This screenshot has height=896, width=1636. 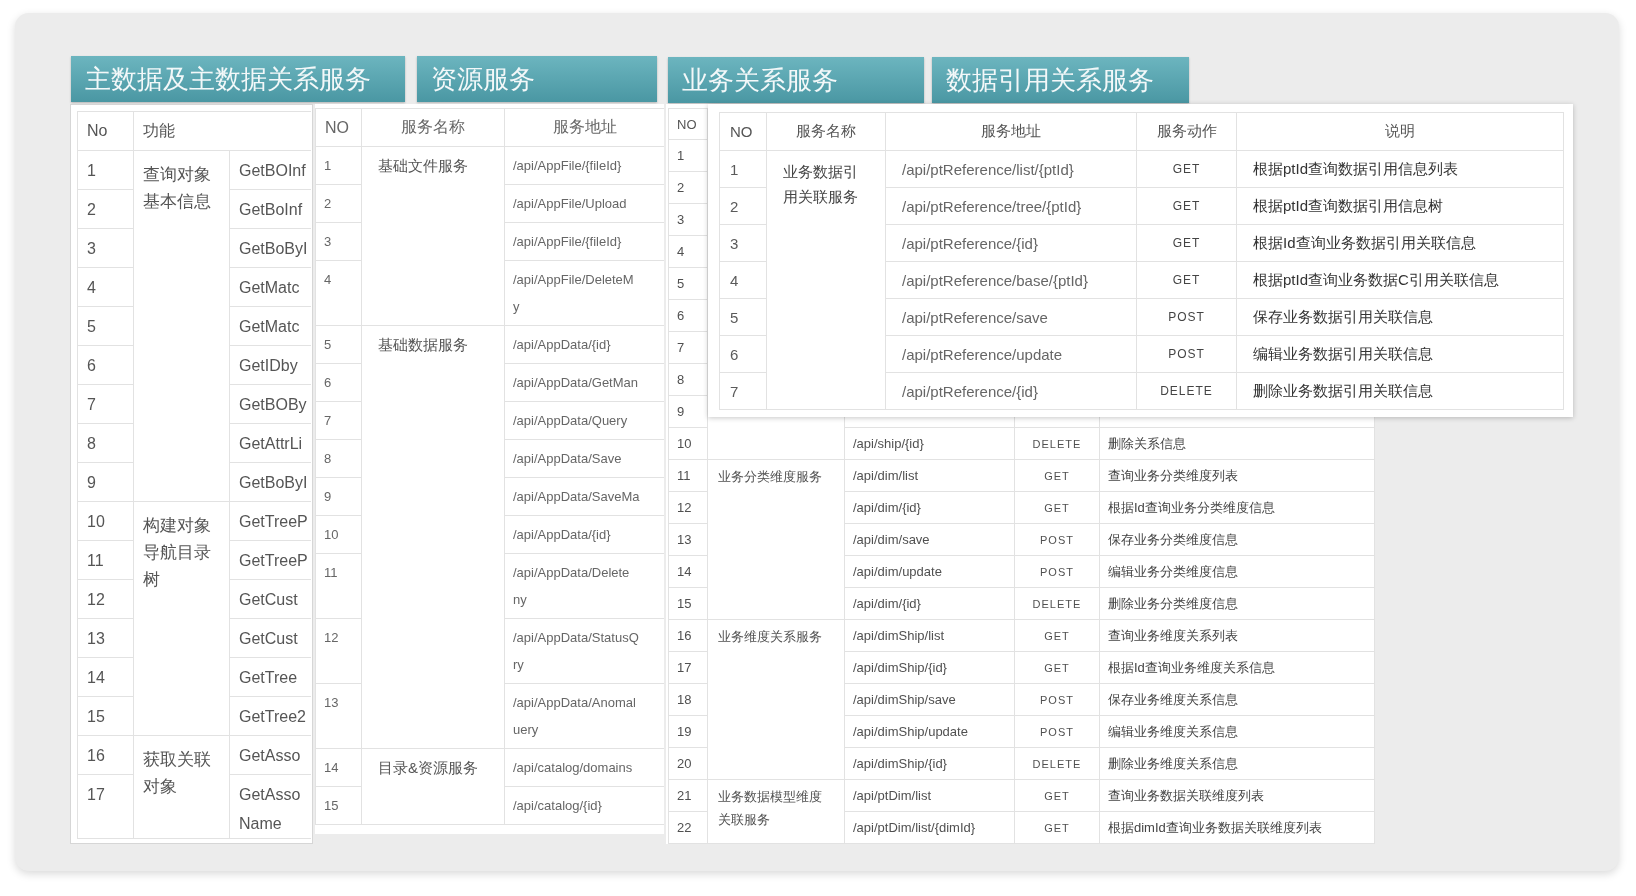 What do you see at coordinates (271, 209) in the screenshot?
I see `method-name: GetBoInf` at bounding box center [271, 209].